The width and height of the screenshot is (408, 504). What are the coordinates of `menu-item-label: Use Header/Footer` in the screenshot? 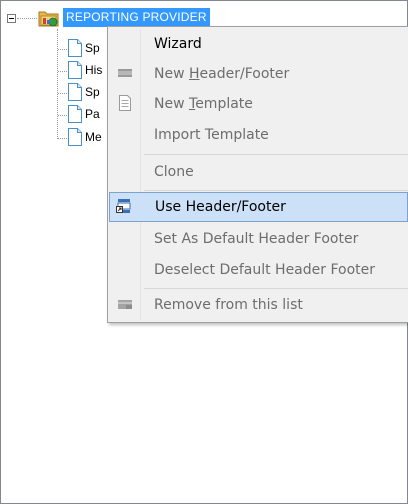 It's located at (220, 207).